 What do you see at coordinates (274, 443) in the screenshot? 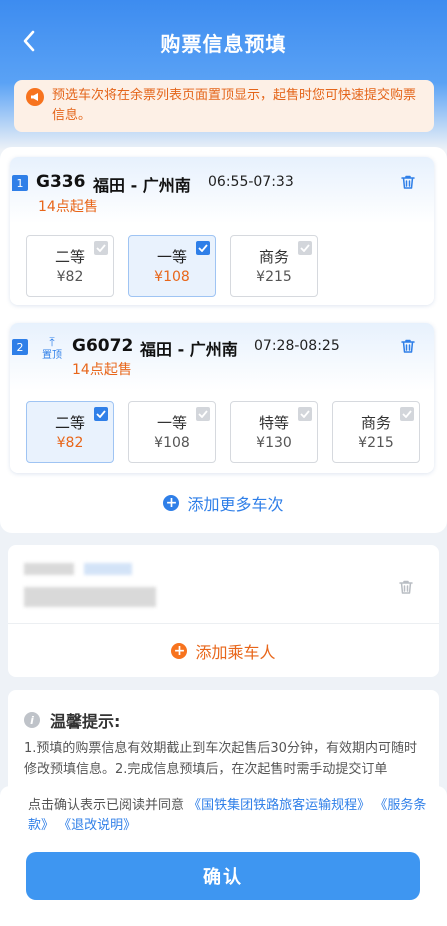
I see `seat-price: ¥130` at bounding box center [274, 443].